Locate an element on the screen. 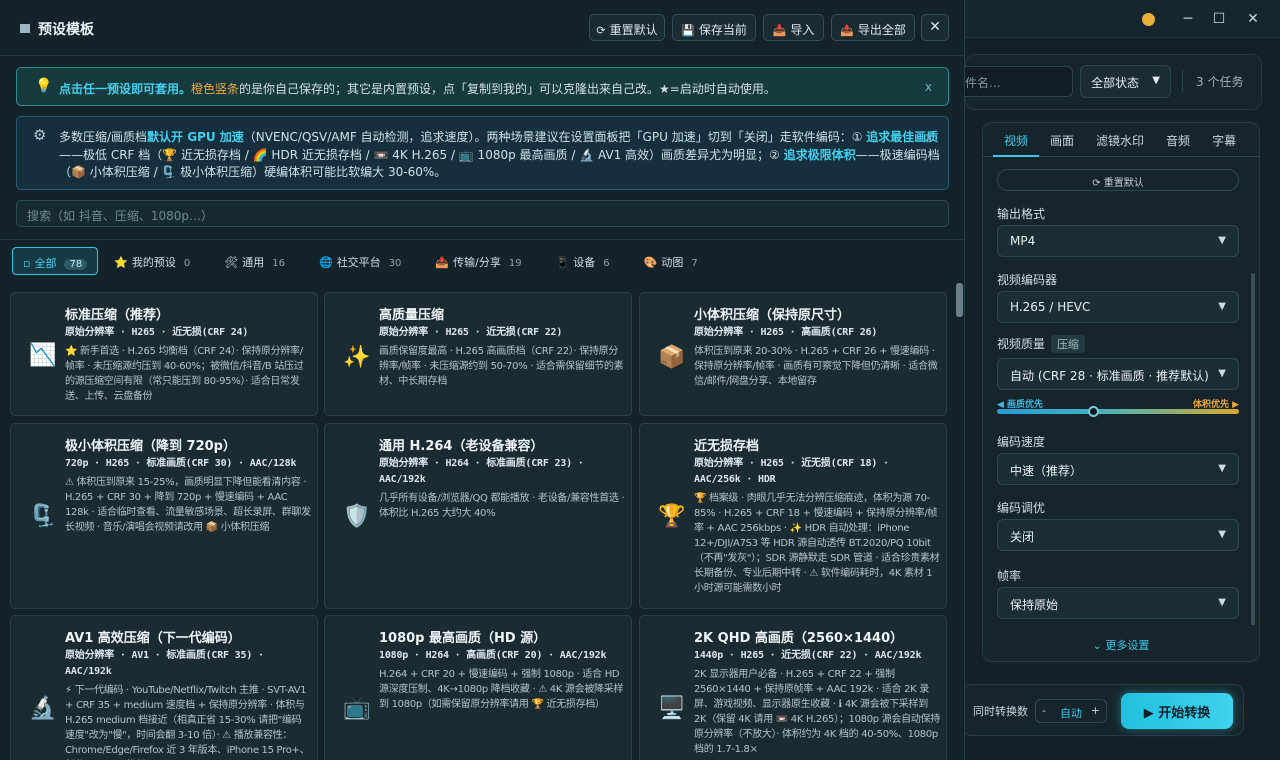 The width and height of the screenshot is (1280, 760). preset-title: 通用 H.264（老设备兼容） is located at coordinates (461, 446).